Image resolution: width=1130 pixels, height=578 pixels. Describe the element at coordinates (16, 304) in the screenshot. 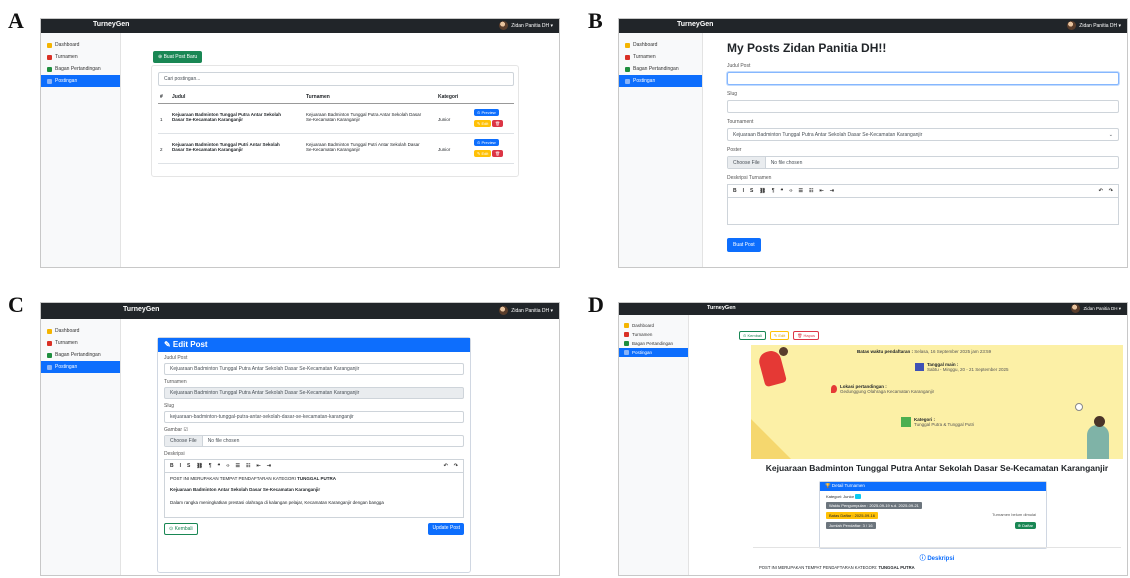

I see `panel-letter-c: C` at that location.